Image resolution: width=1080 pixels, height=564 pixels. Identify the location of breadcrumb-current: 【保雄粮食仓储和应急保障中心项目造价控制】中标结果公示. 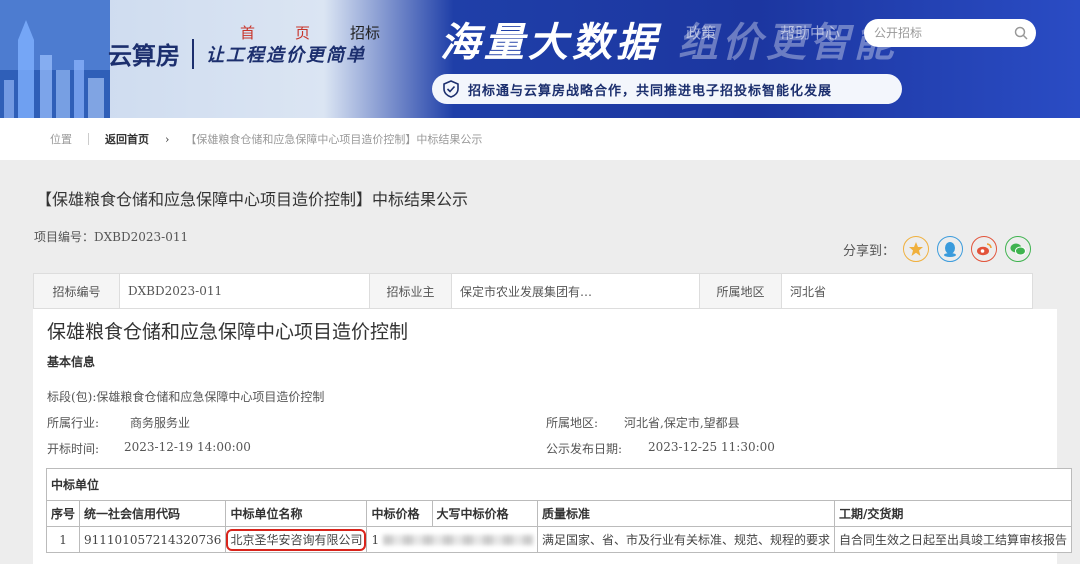
(334, 139).